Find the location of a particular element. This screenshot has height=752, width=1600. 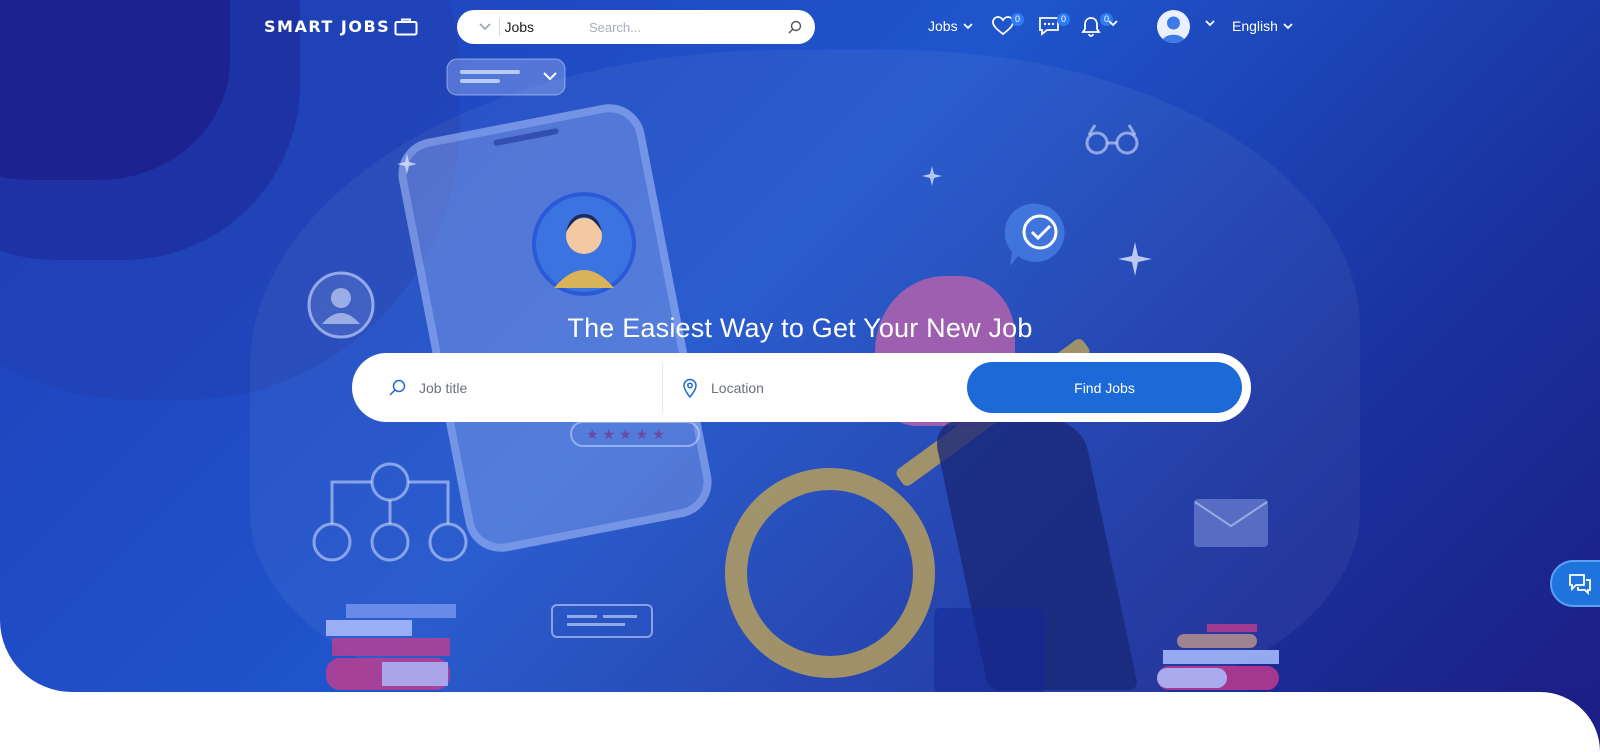

header-search-button is located at coordinates (795, 27).